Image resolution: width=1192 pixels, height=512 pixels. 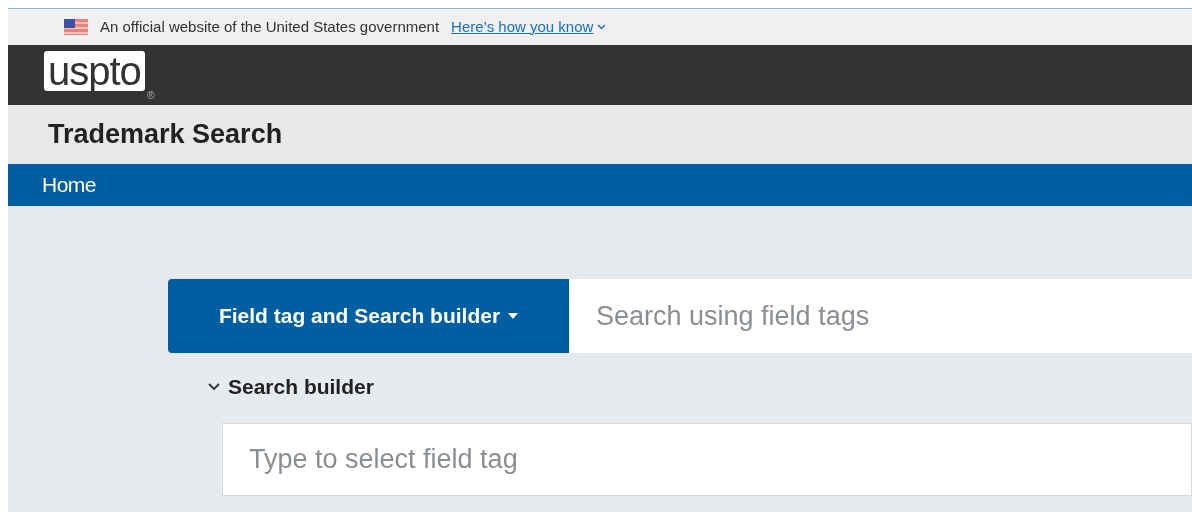 I want to click on page-title: Trademark Search, so click(x=165, y=135).